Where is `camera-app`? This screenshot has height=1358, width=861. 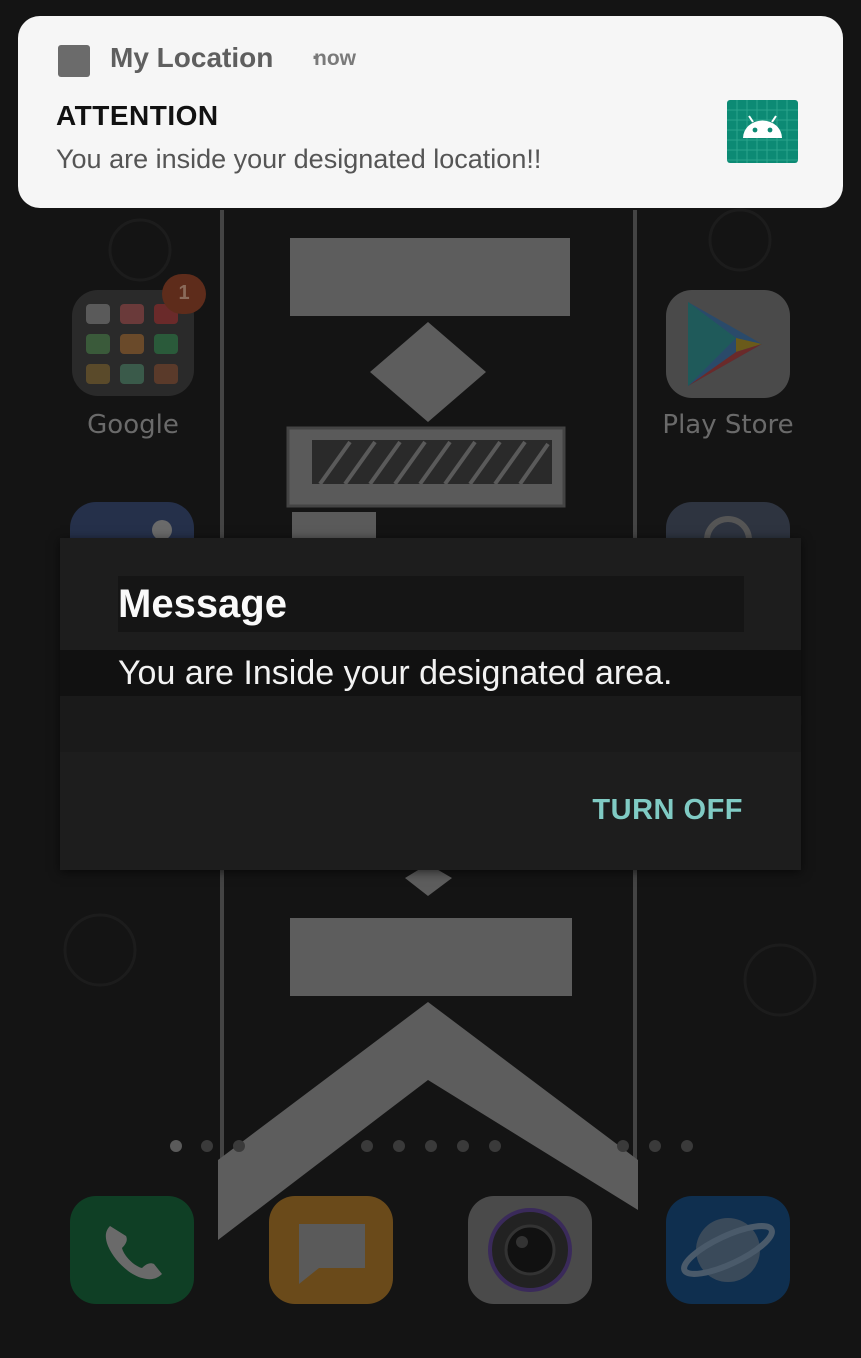
camera-app is located at coordinates (530, 1250).